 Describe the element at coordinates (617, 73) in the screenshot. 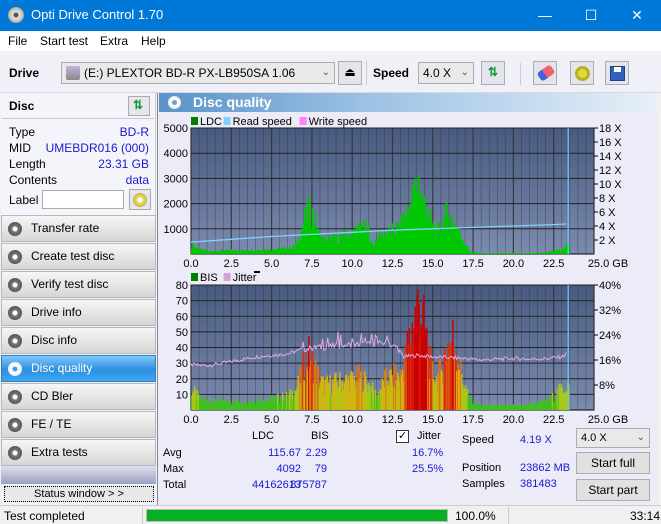

I see `save-button` at that location.